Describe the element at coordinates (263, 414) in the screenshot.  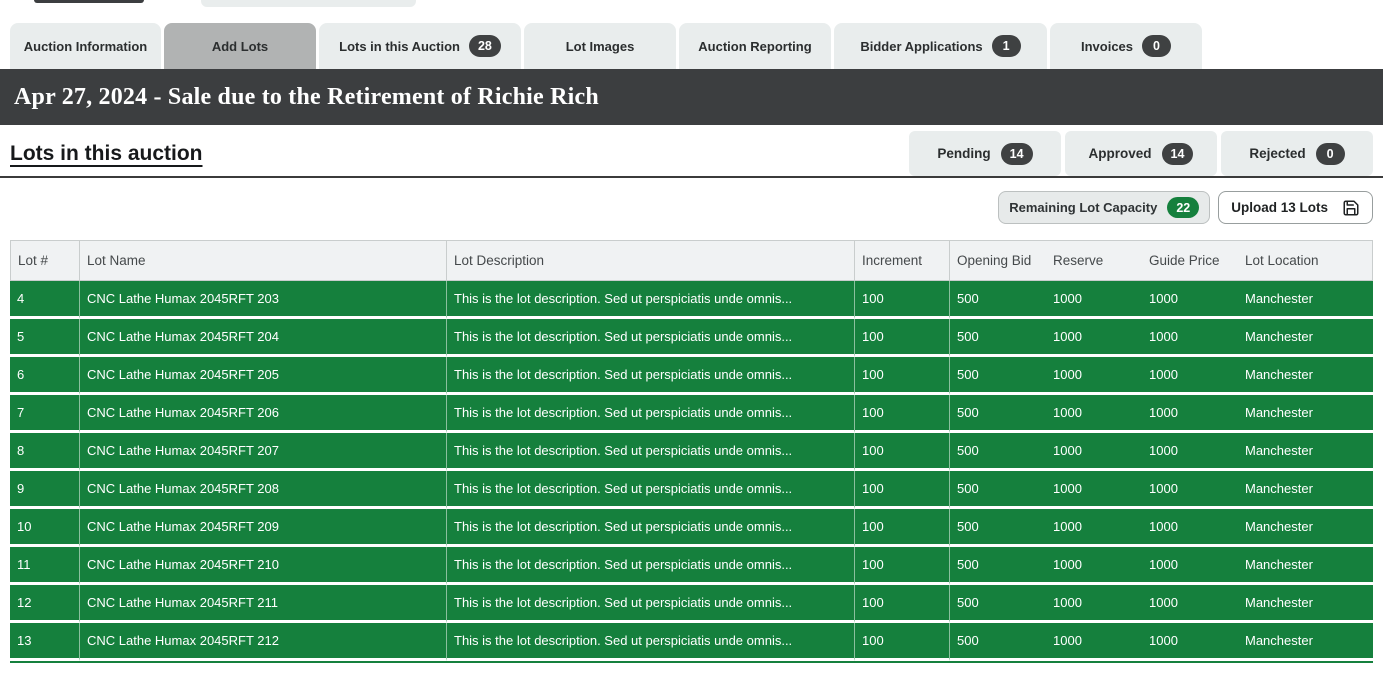
I see `cell-lot-name: CNC Lathe Humax 2045RFT 206` at that location.